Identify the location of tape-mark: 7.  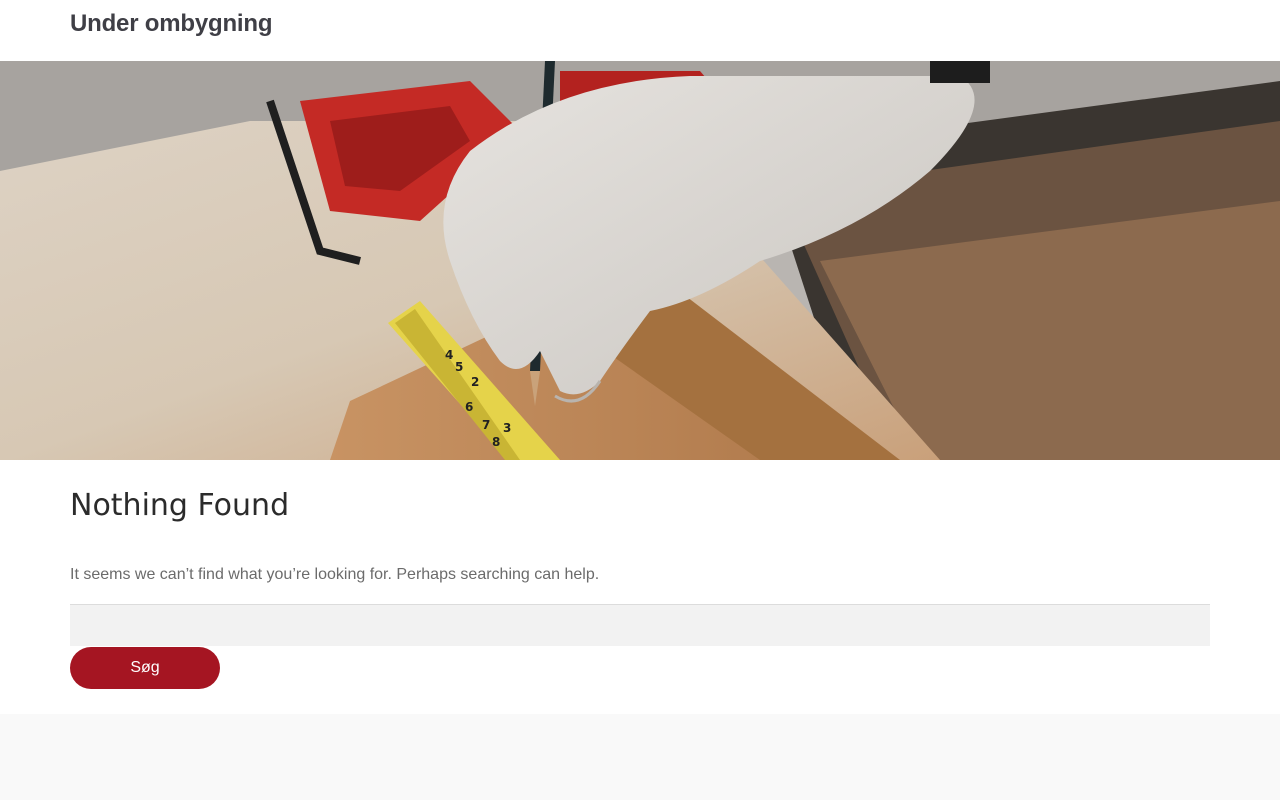
(486, 425).